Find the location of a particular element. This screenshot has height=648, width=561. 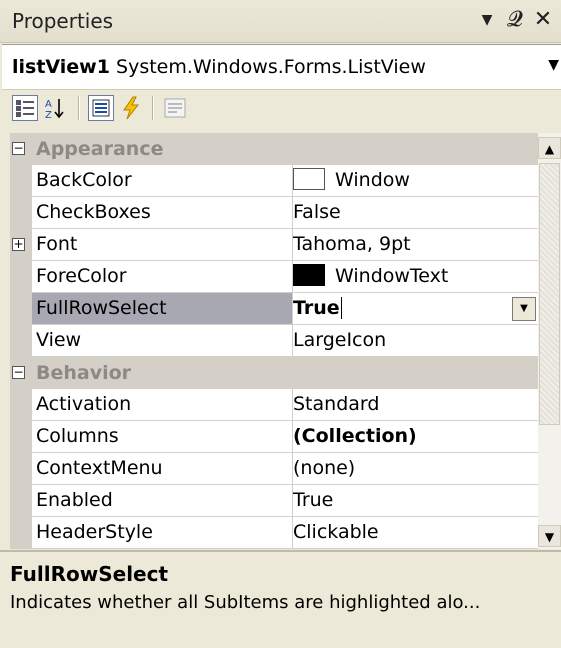

row-margin: + is located at coordinates (21, 245).